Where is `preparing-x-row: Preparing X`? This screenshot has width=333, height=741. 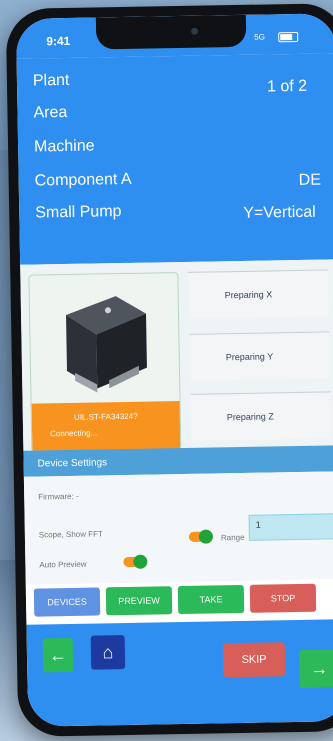 preparing-x-row: Preparing X is located at coordinates (259, 294).